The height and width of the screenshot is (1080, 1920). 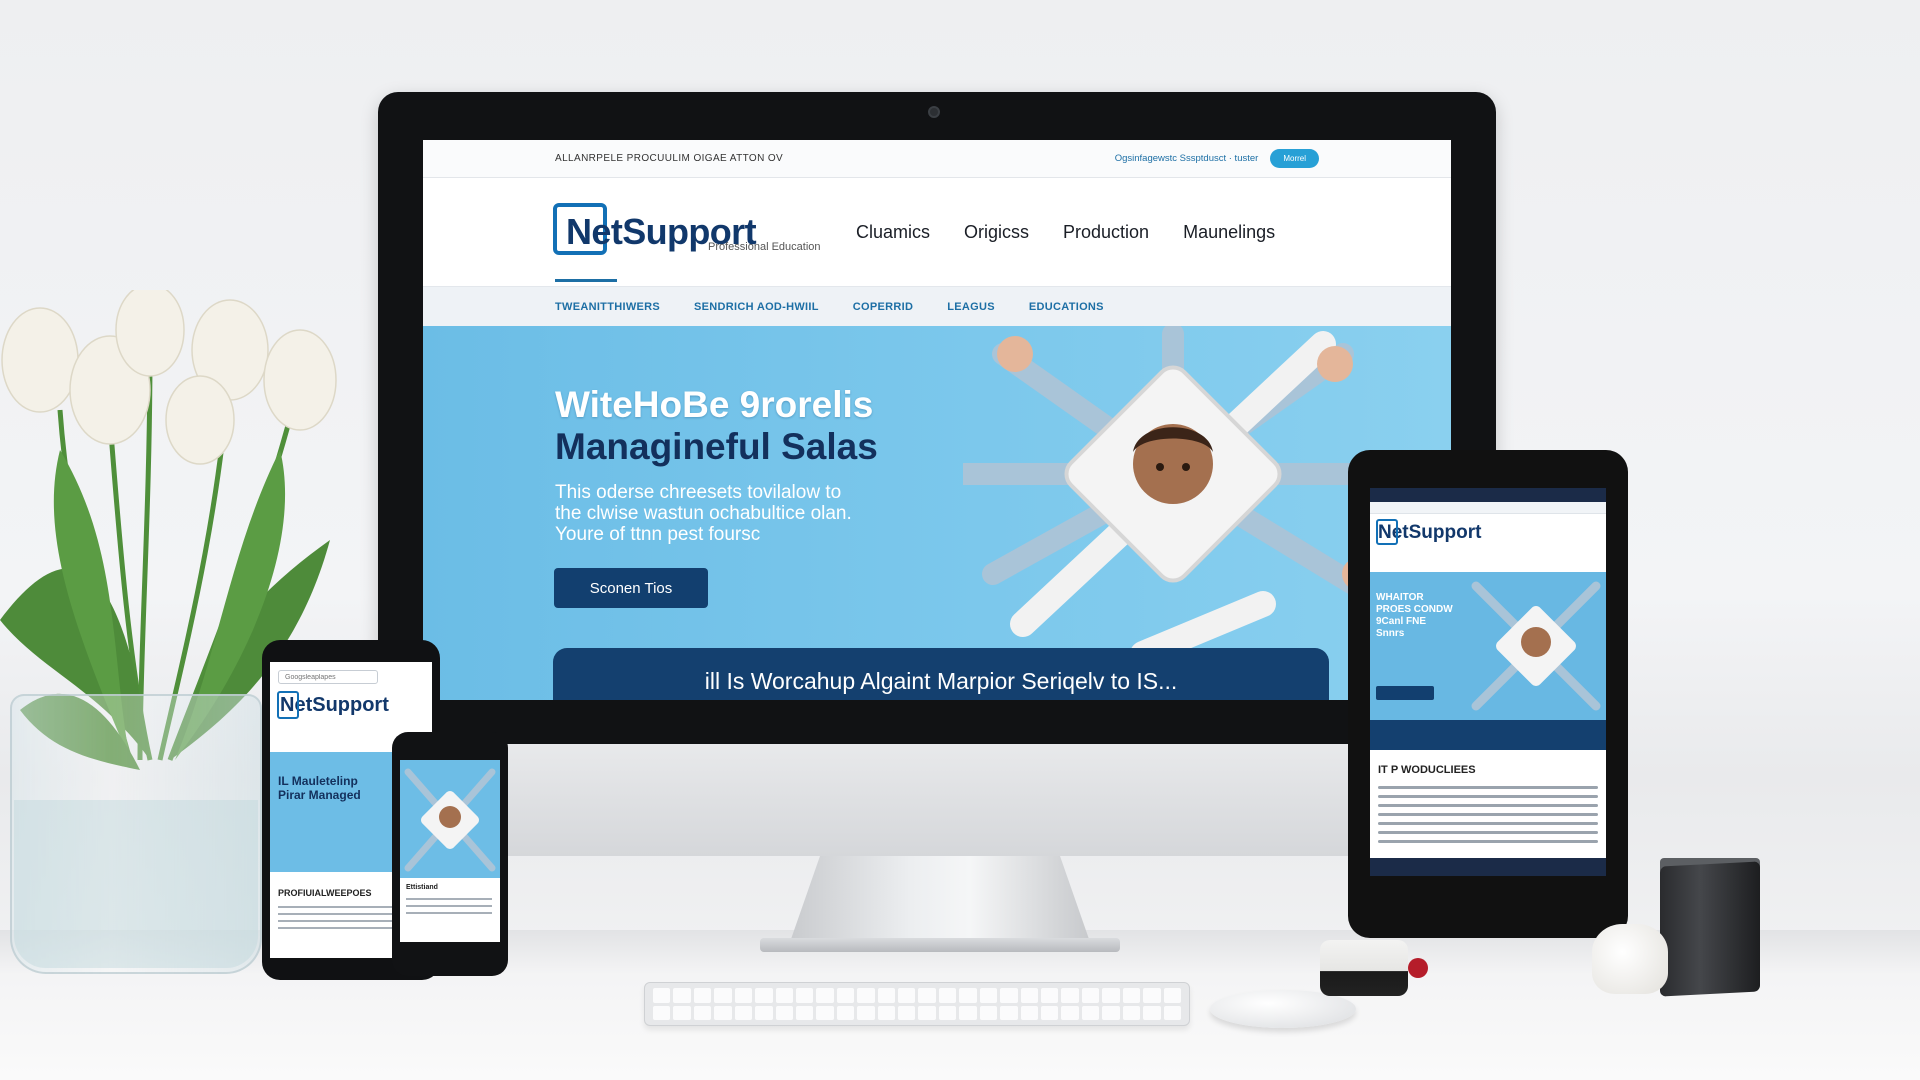 What do you see at coordinates (1294, 158) in the screenshot?
I see `topbar-button: Morrel` at bounding box center [1294, 158].